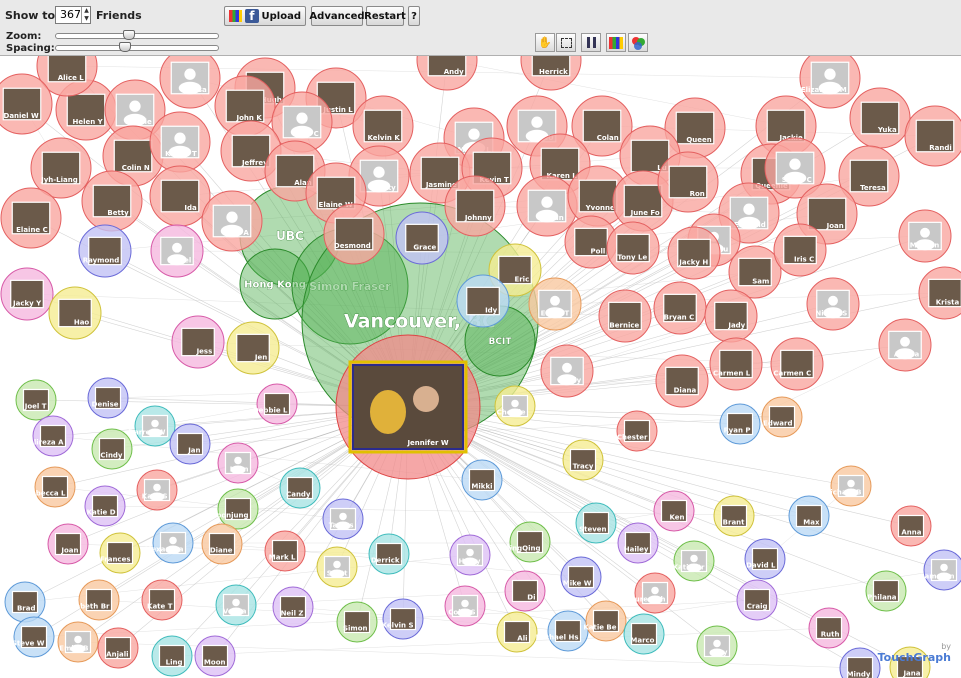  I want to click on friend-node: Katie Be, so click(605, 621).